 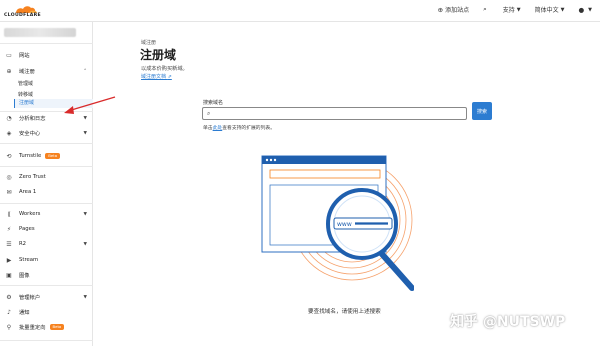 I want to click on sidebar-item-label: Pages, so click(x=27, y=229).